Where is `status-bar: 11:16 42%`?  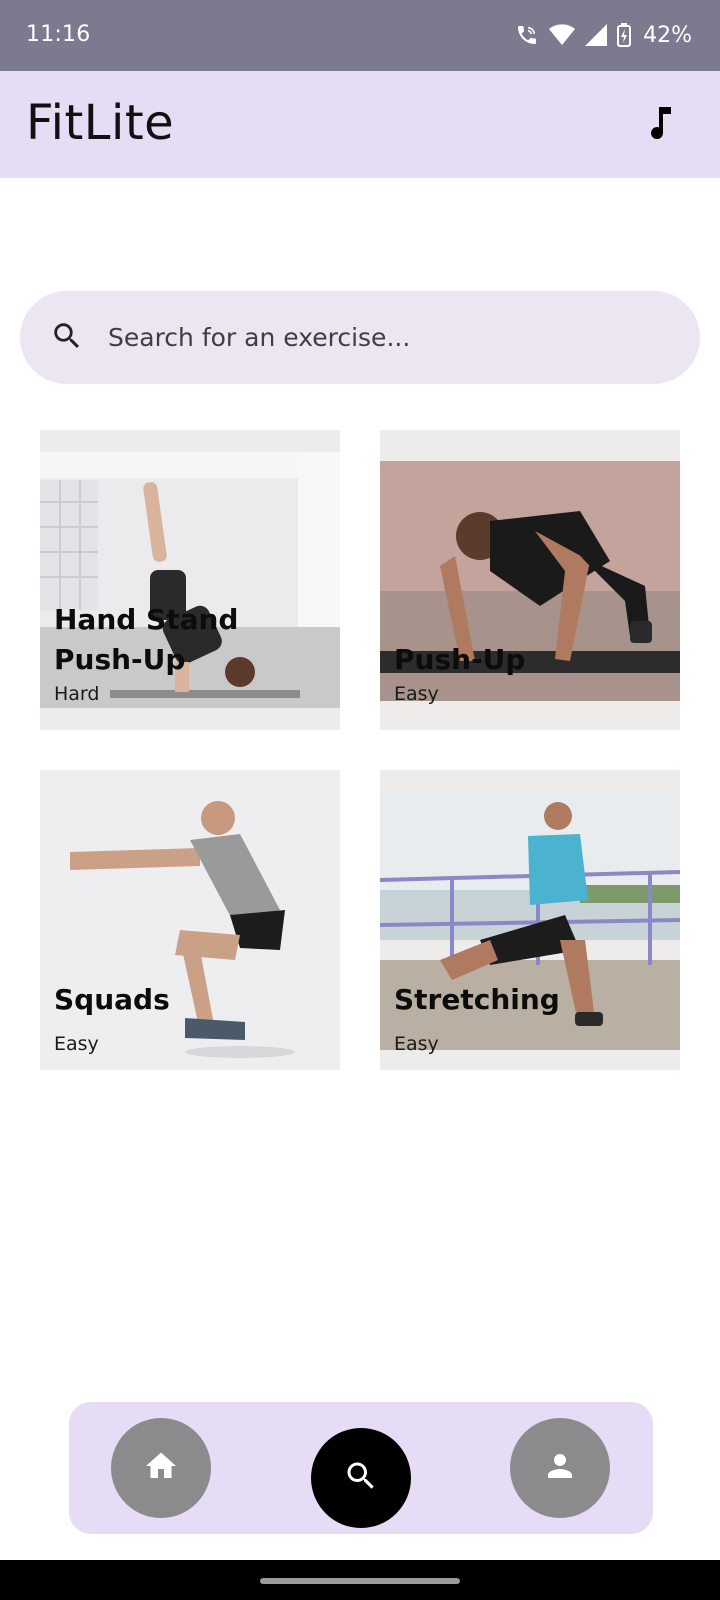
status-bar: 11:16 42% is located at coordinates (360, 35).